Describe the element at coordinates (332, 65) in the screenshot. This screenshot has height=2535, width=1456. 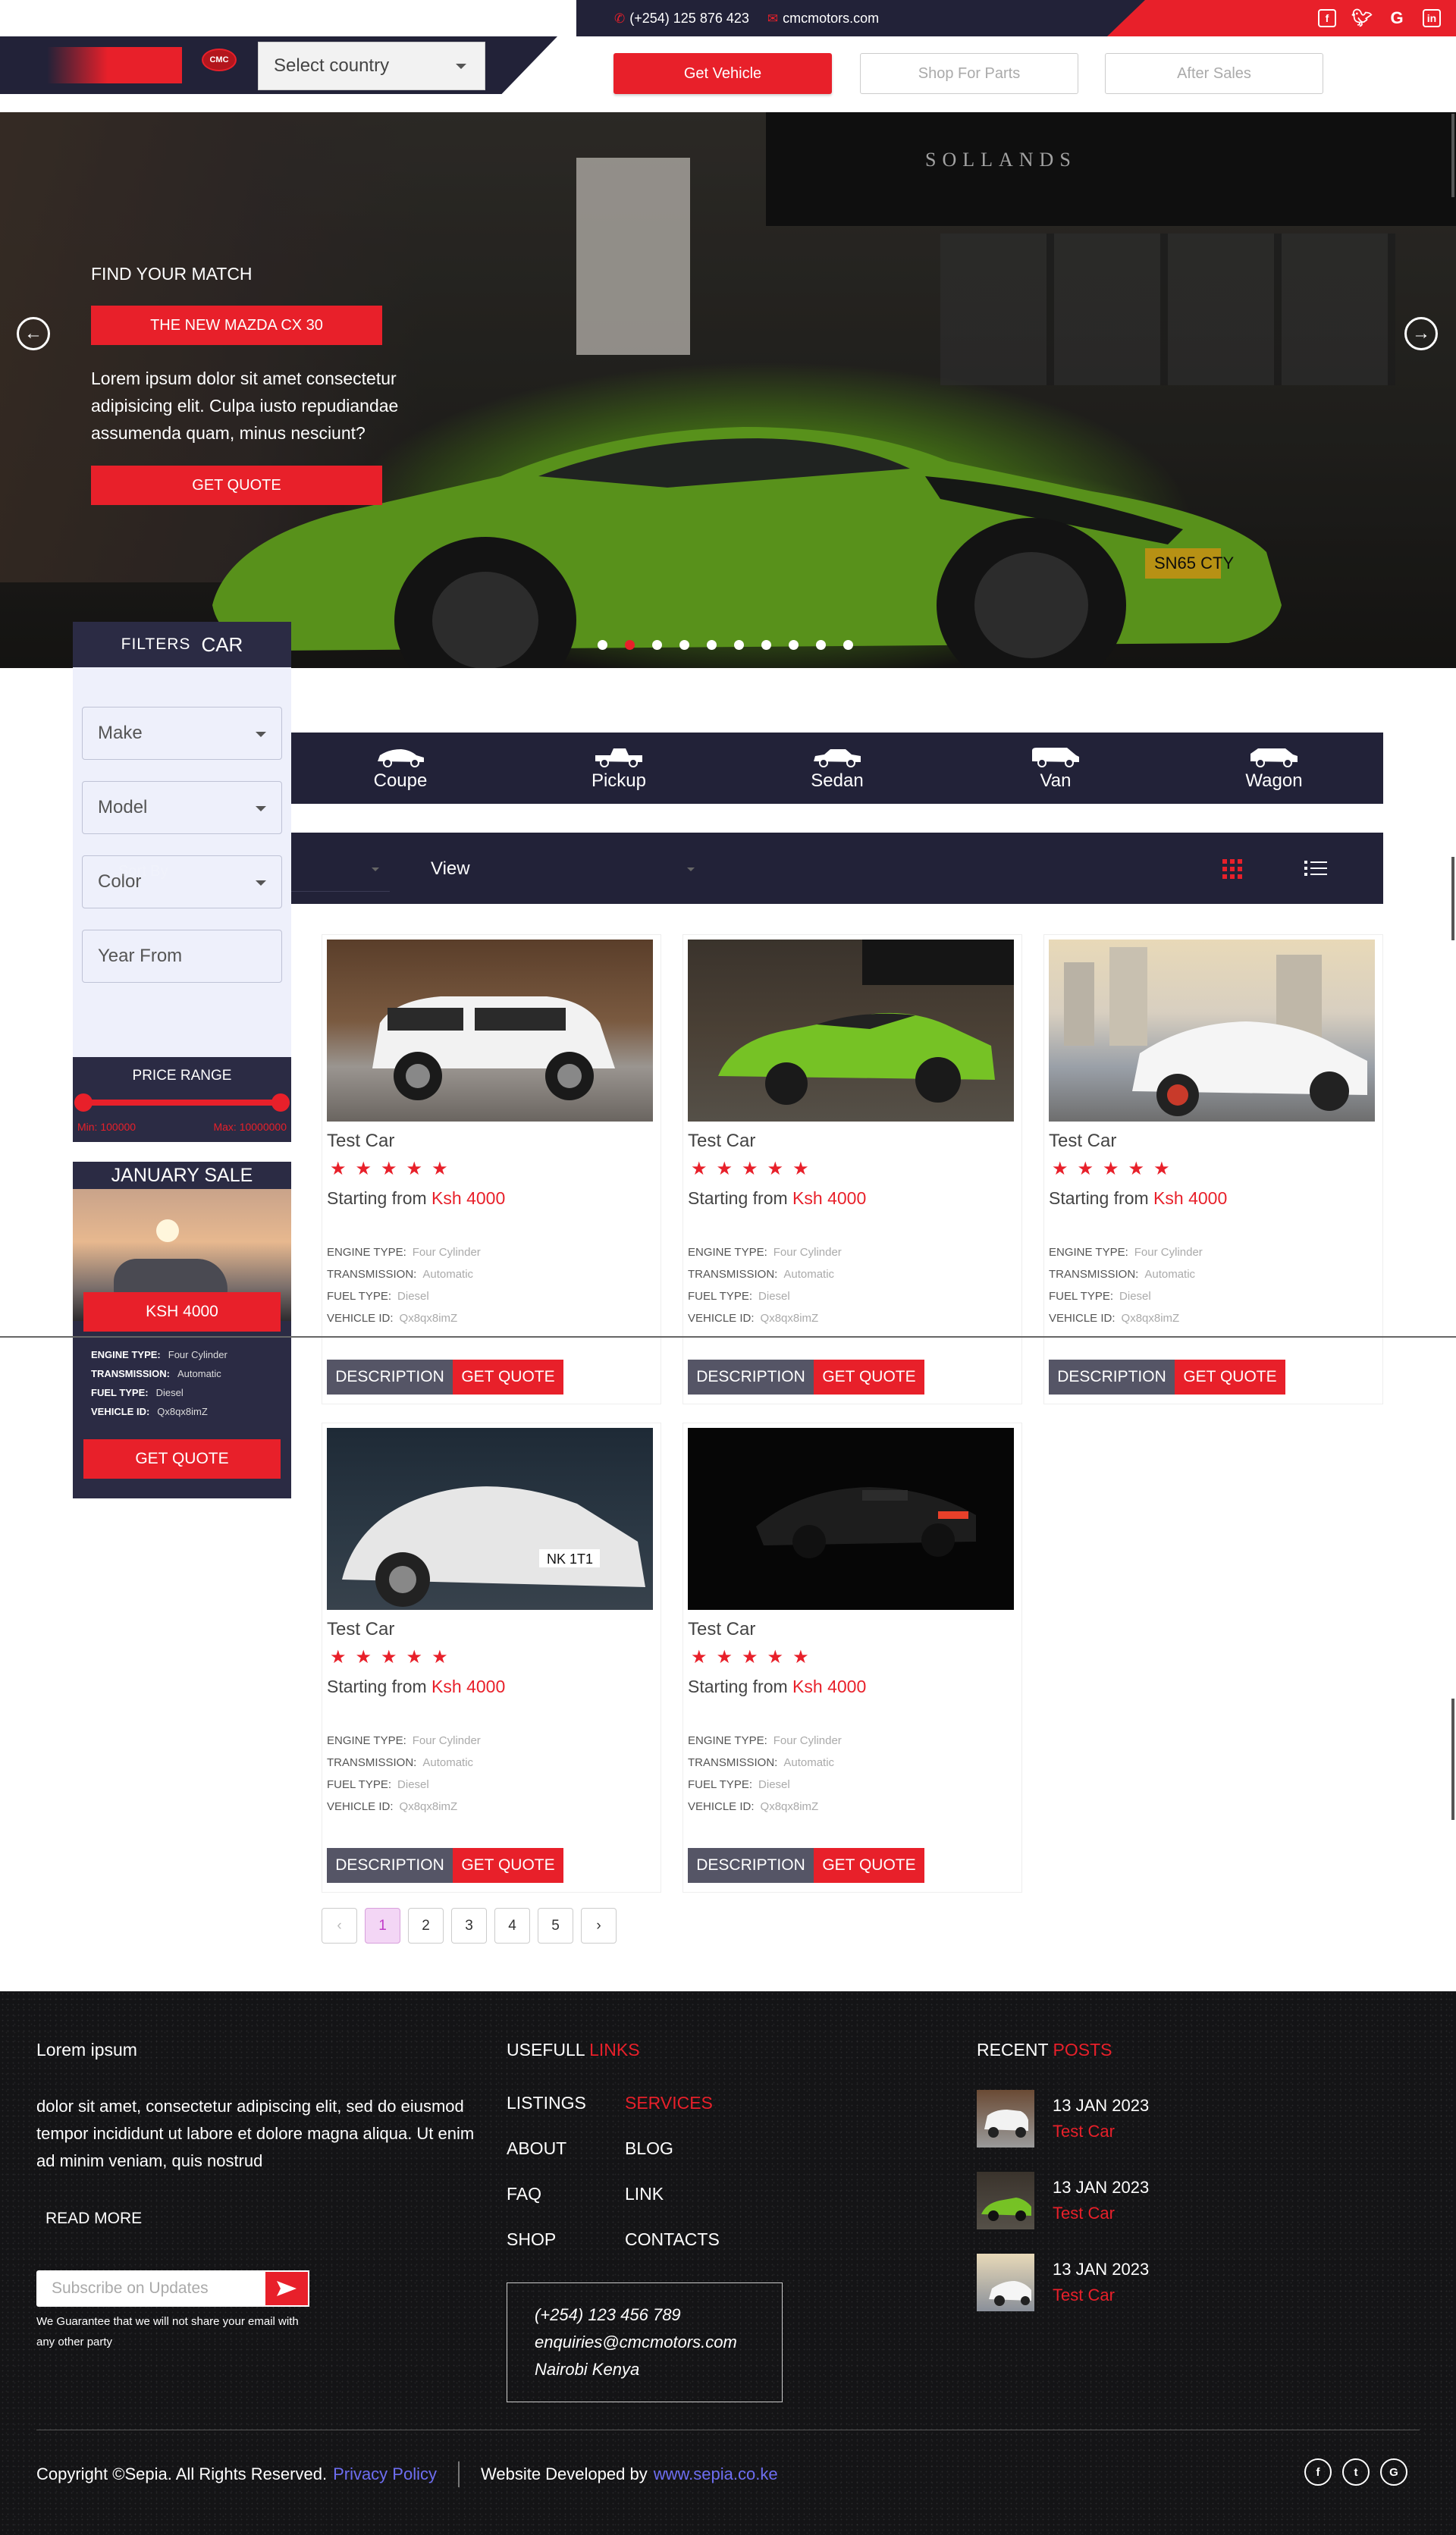
I see `country-select-value: Select country` at that location.